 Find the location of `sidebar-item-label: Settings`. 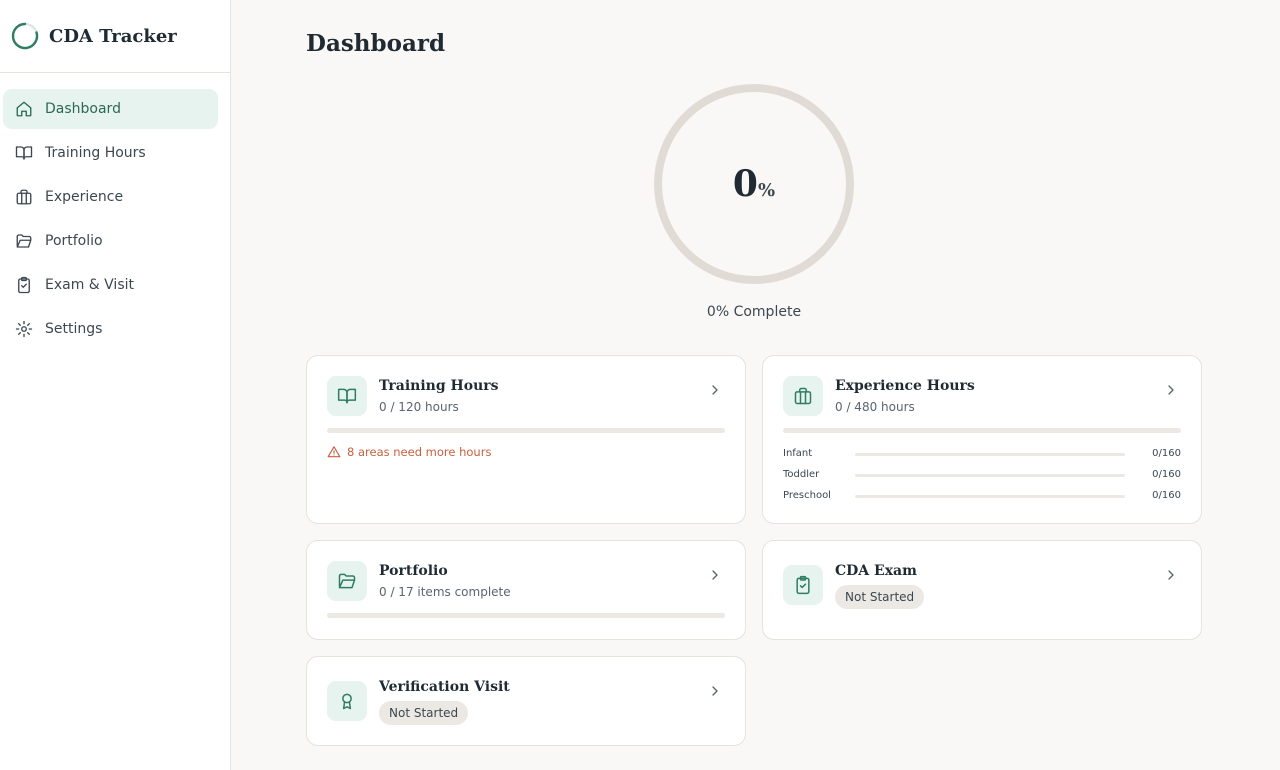

sidebar-item-label: Settings is located at coordinates (74, 329).